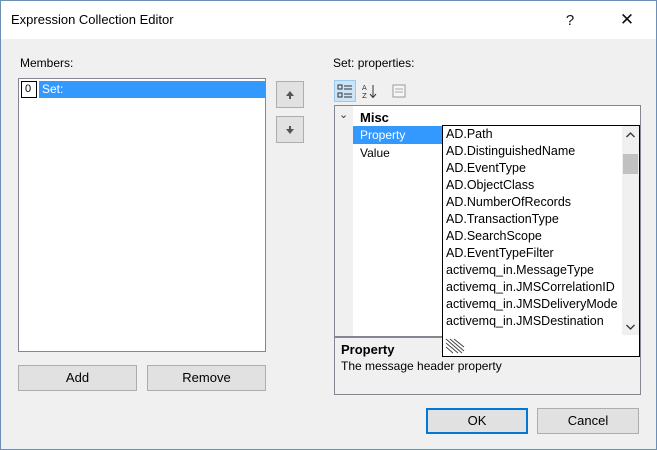  What do you see at coordinates (532, 253) in the screenshot?
I see `dropdown-option: AD.EventTypeFilter` at bounding box center [532, 253].